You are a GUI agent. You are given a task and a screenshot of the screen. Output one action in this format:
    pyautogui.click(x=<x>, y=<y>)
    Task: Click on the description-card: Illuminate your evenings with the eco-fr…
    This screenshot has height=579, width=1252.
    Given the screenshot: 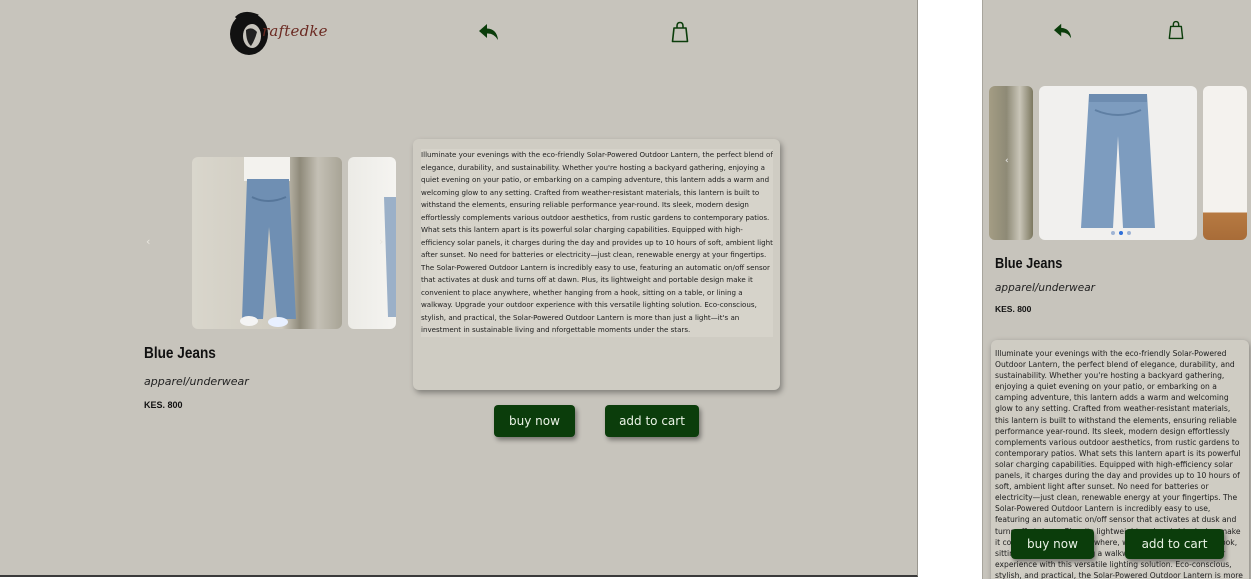 What is the action you would take?
    pyautogui.click(x=596, y=264)
    